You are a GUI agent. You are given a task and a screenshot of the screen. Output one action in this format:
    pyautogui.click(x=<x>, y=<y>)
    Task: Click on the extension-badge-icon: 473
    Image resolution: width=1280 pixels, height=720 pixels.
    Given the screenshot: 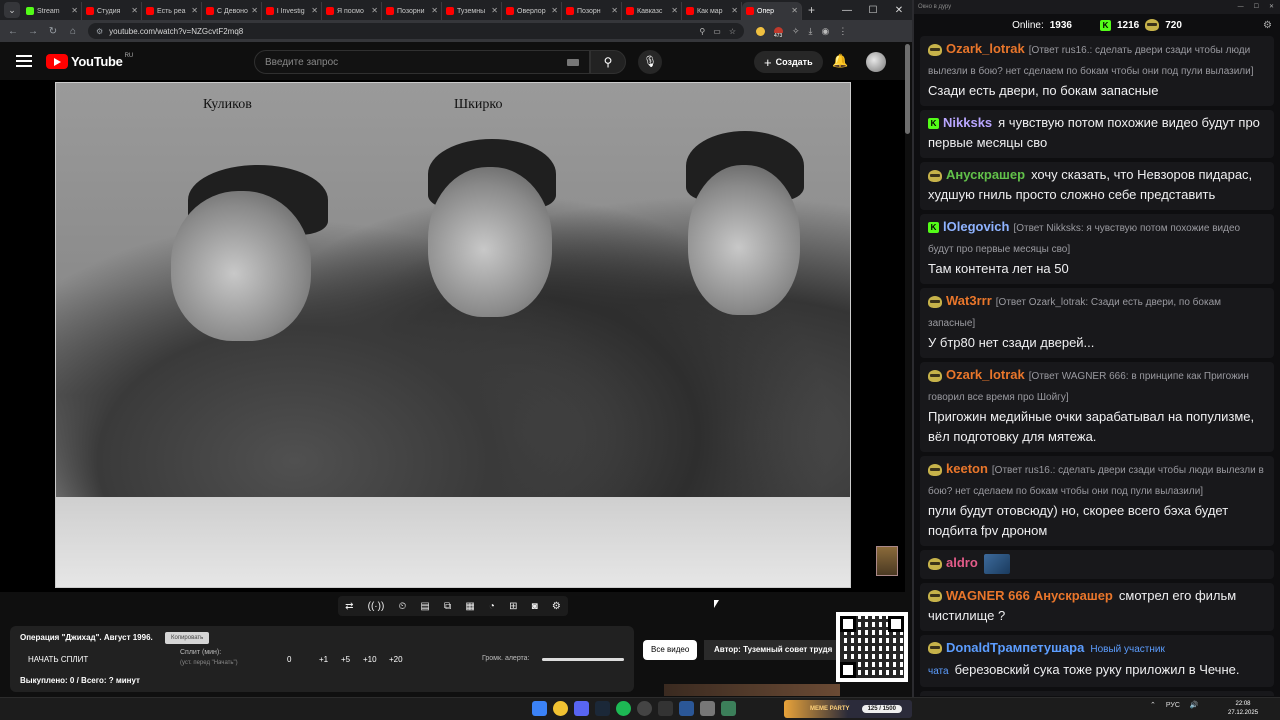 What is the action you would take?
    pyautogui.click(x=778, y=32)
    